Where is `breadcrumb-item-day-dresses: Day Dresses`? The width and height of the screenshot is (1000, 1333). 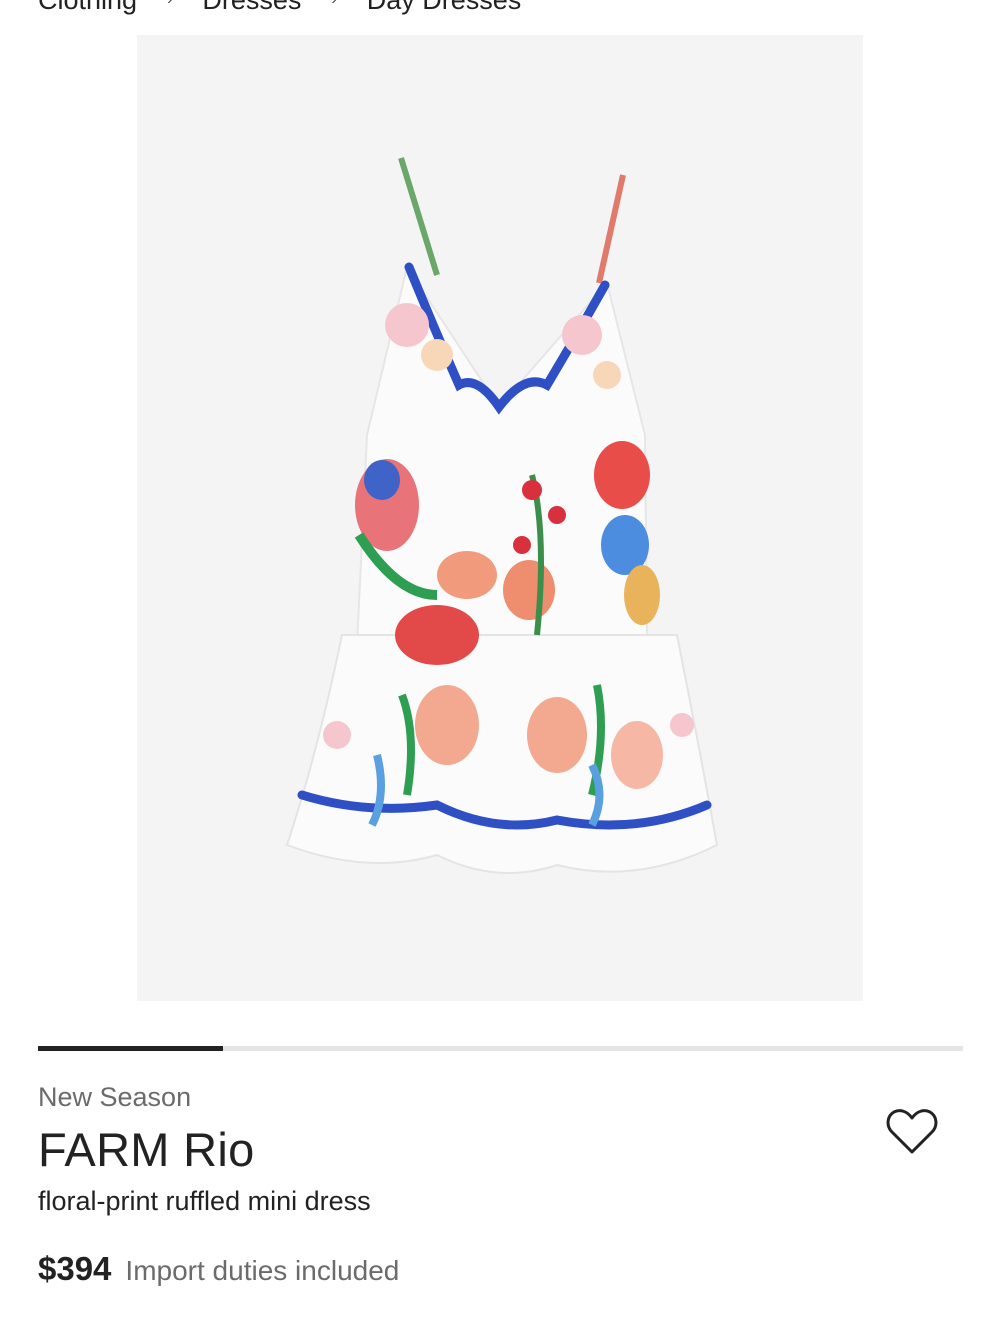 breadcrumb-item-day-dresses: Day Dresses is located at coordinates (444, 8).